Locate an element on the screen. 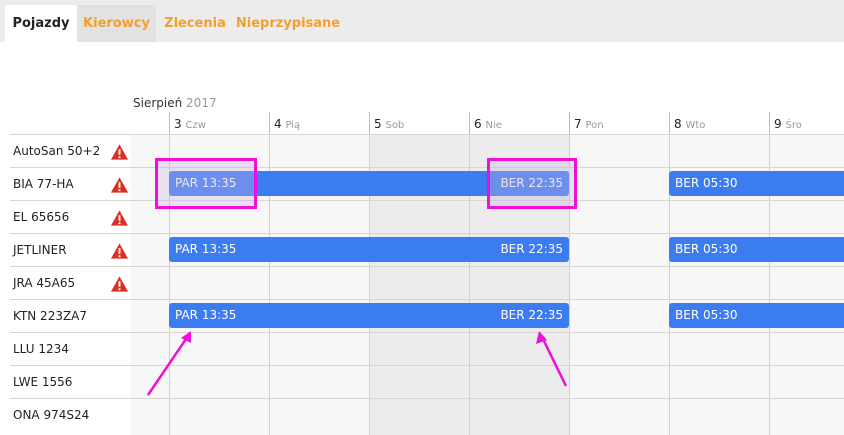 This screenshot has width=844, height=435. annotation-arrows is located at coordinates (357, 363).